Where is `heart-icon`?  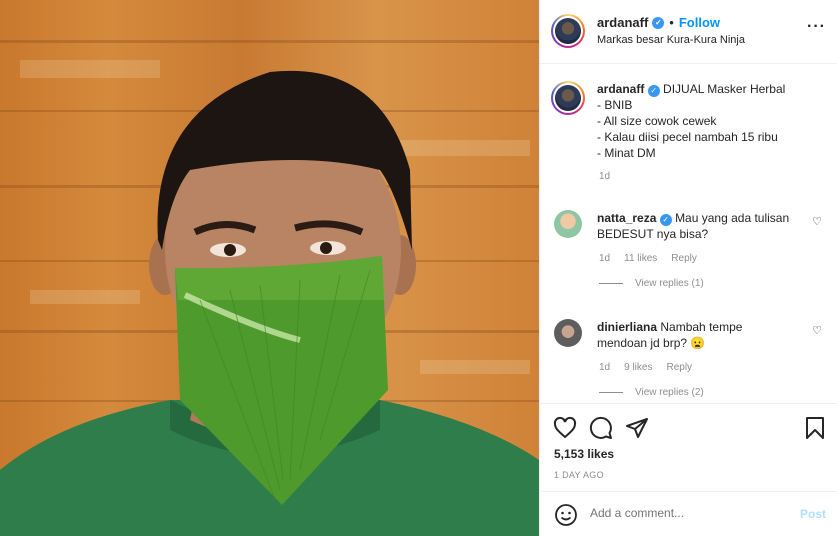
heart-icon is located at coordinates (565, 428).